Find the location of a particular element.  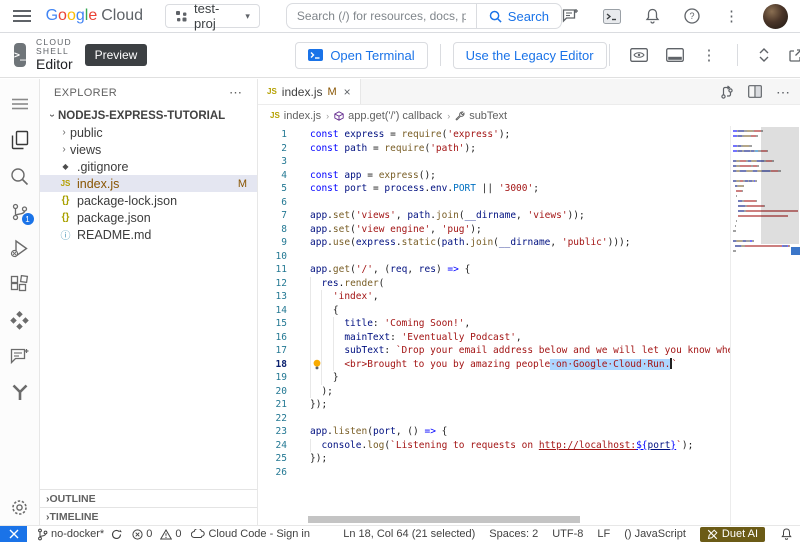

code-line: const port = process.env.PORT || '3000'; is located at coordinates (555, 189).